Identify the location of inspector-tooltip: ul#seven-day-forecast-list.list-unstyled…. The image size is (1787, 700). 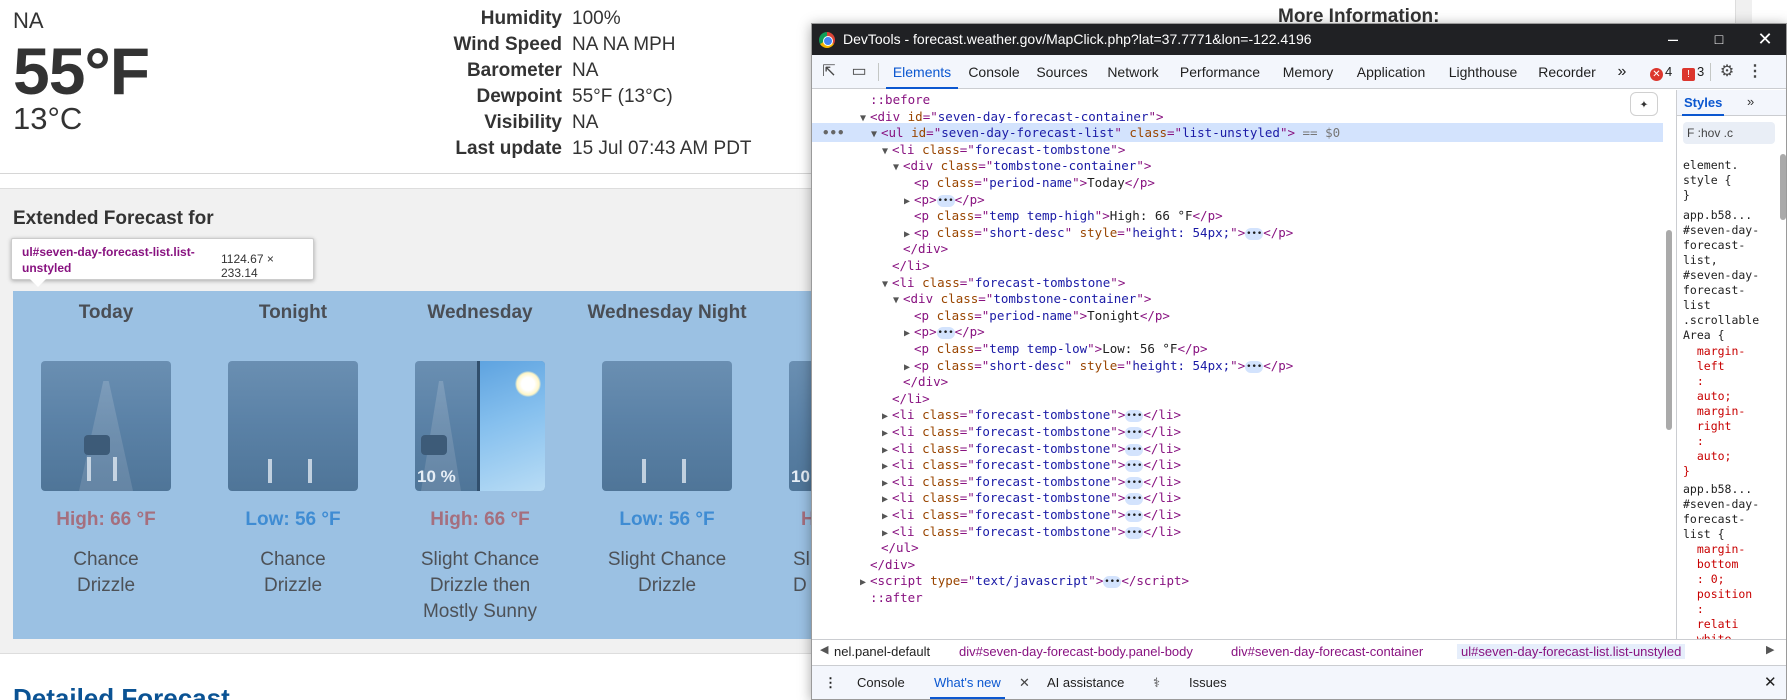
(162, 262).